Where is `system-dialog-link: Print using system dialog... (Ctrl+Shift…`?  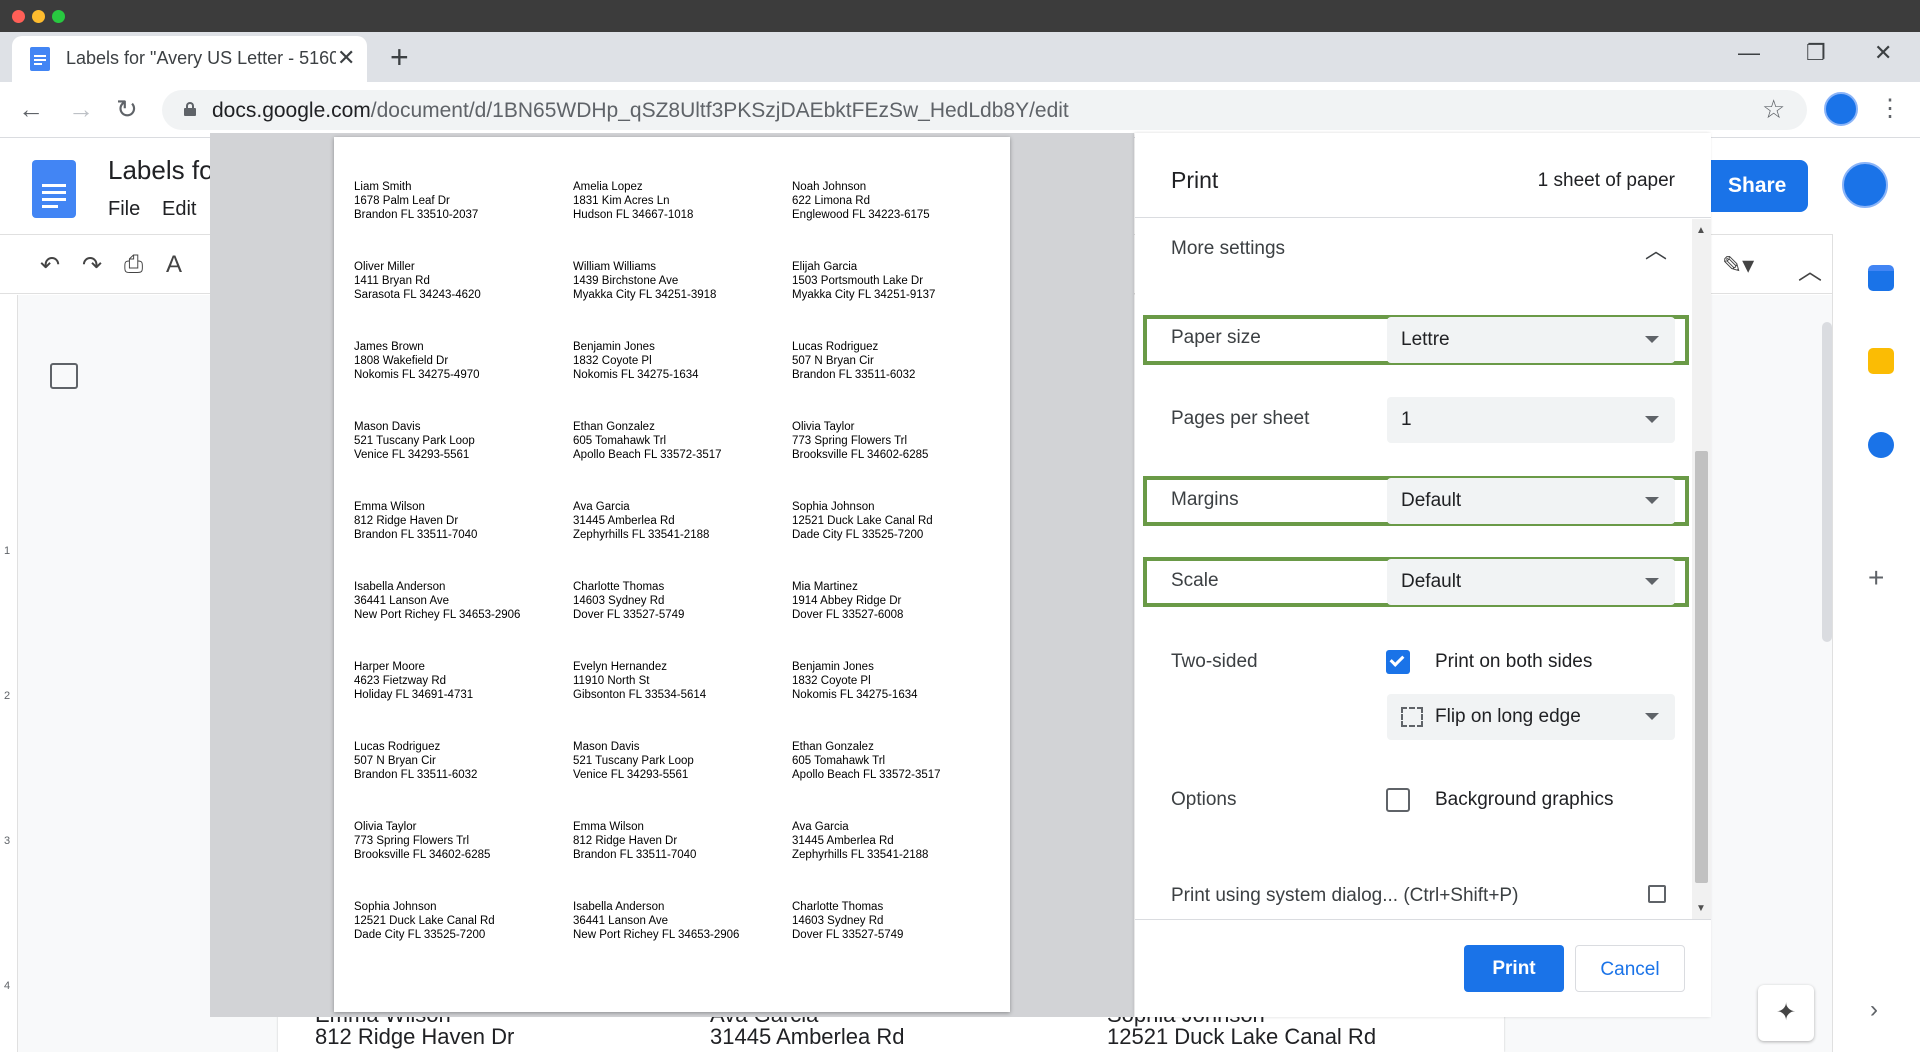
system-dialog-link: Print using system dialog... (Ctrl+Shift… is located at coordinates (1344, 896).